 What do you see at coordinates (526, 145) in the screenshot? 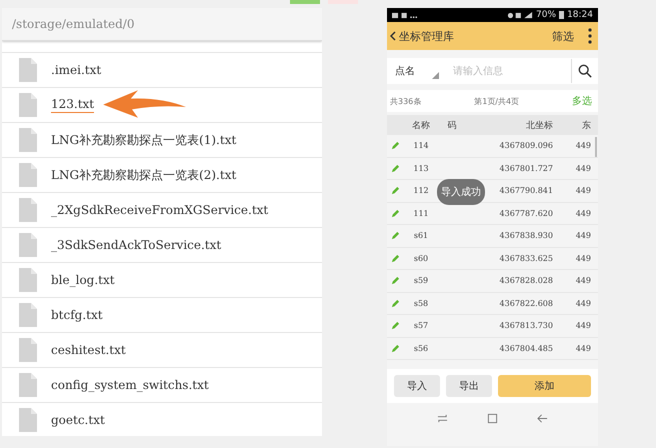
I see `table-cell: 4367809.096` at bounding box center [526, 145].